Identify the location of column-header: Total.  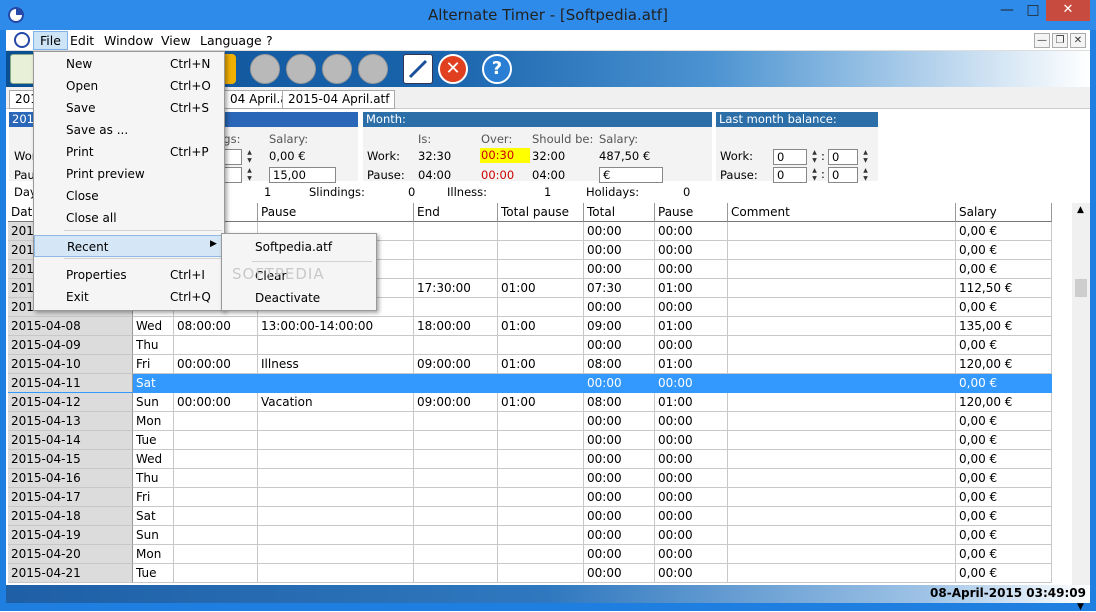
(619, 212).